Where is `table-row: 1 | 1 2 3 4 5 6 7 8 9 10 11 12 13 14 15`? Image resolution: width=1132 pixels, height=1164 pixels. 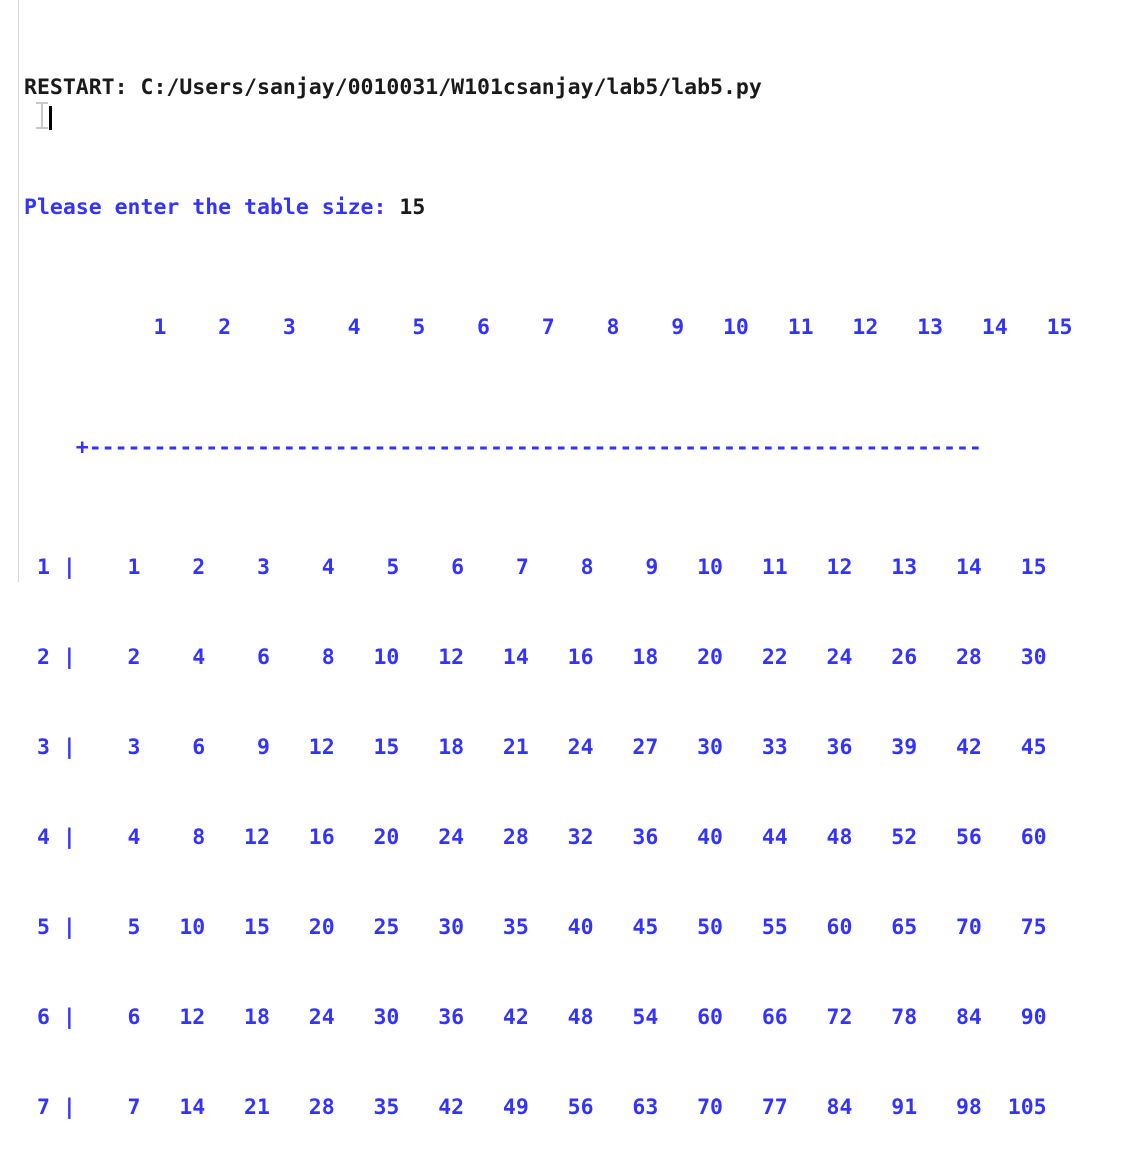 table-row: 1 | 1 2 3 4 5 6 7 8 9 10 11 12 13 14 15 is located at coordinates (535, 567).